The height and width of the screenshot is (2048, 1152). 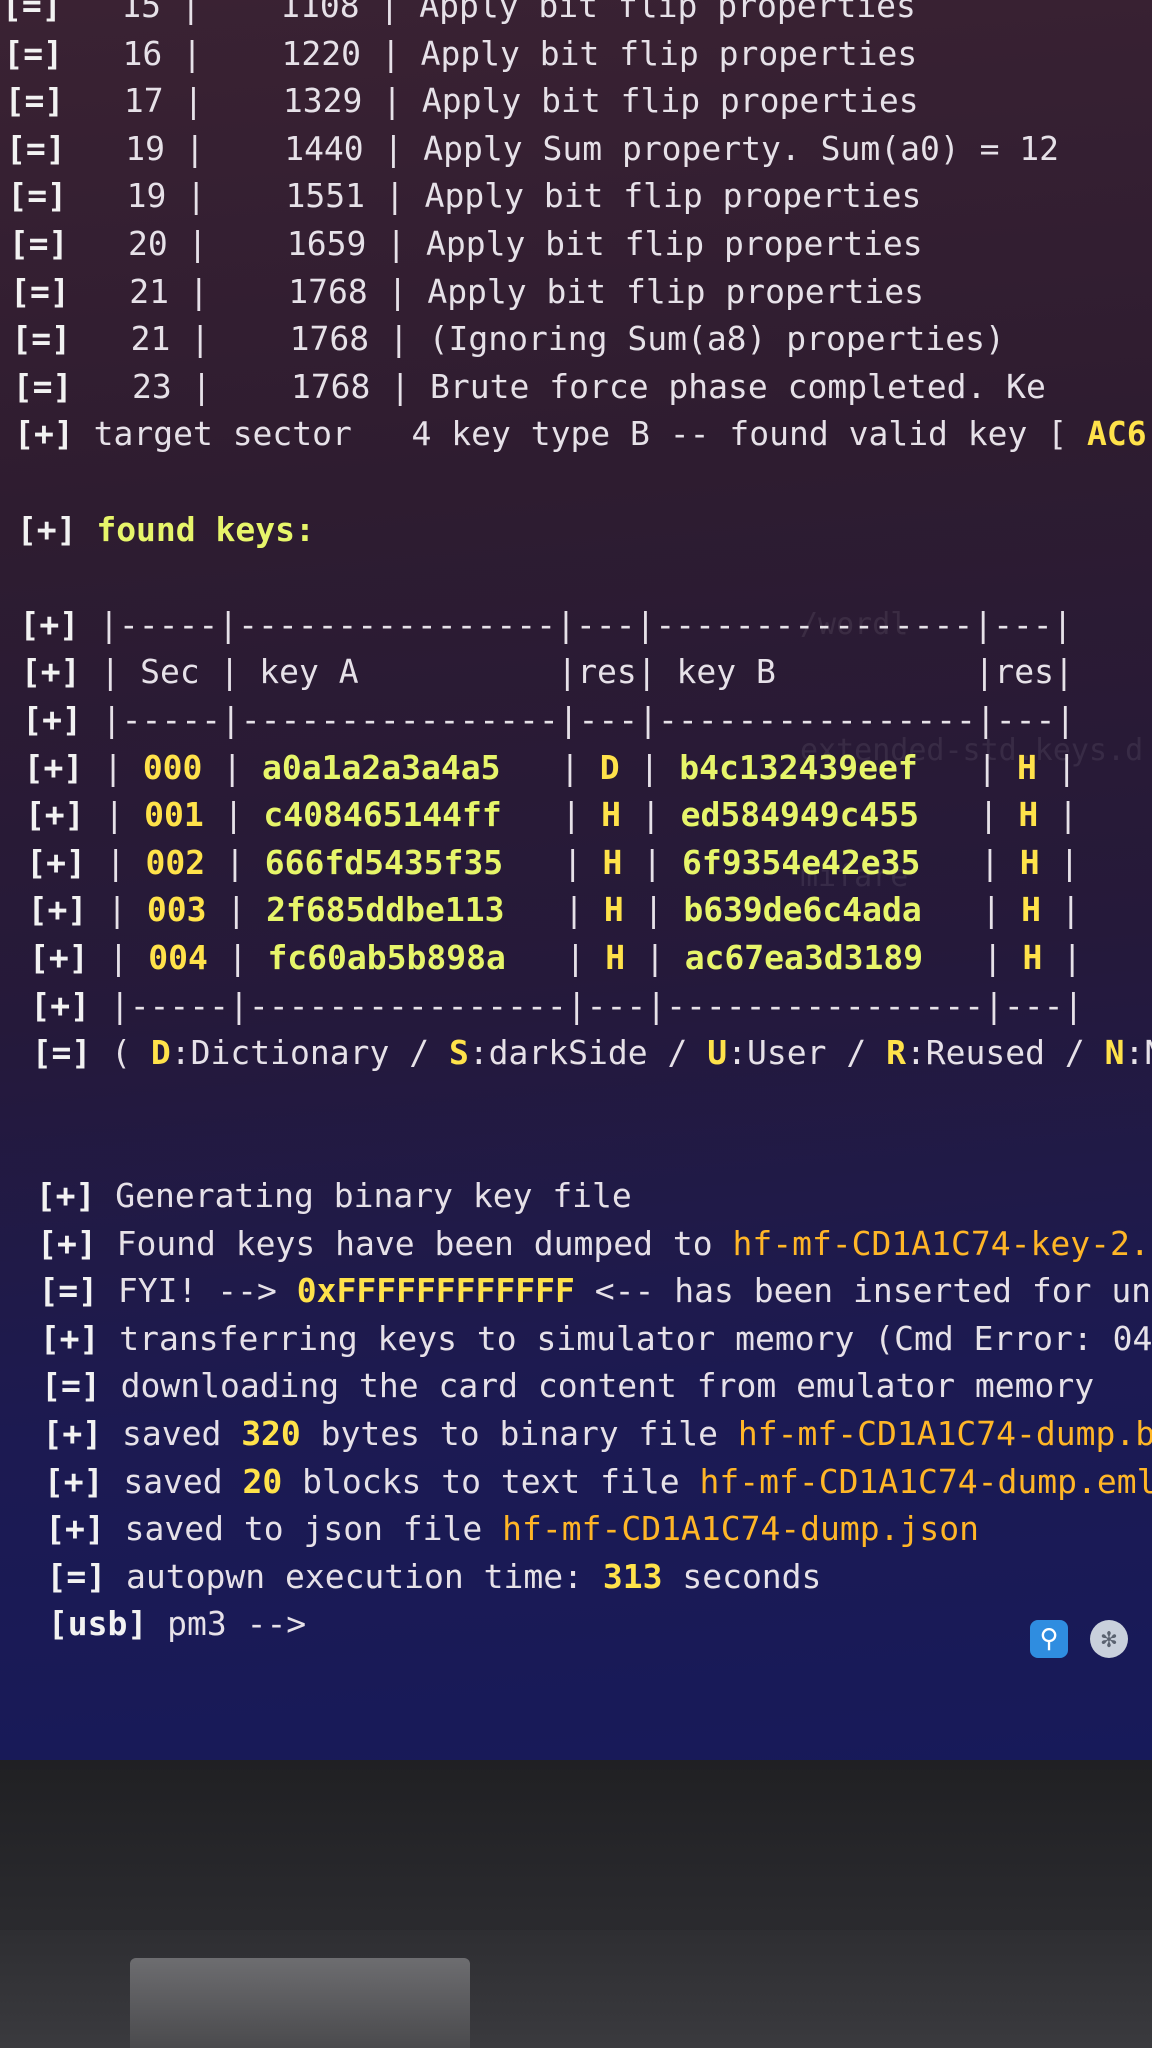 I want to click on line-text: hf-mf-CD1A1C74-dump.eml, so click(x=925, y=1481).